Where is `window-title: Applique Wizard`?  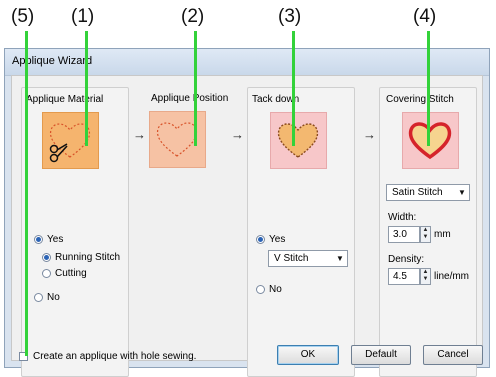 window-title: Applique Wizard is located at coordinates (52, 61).